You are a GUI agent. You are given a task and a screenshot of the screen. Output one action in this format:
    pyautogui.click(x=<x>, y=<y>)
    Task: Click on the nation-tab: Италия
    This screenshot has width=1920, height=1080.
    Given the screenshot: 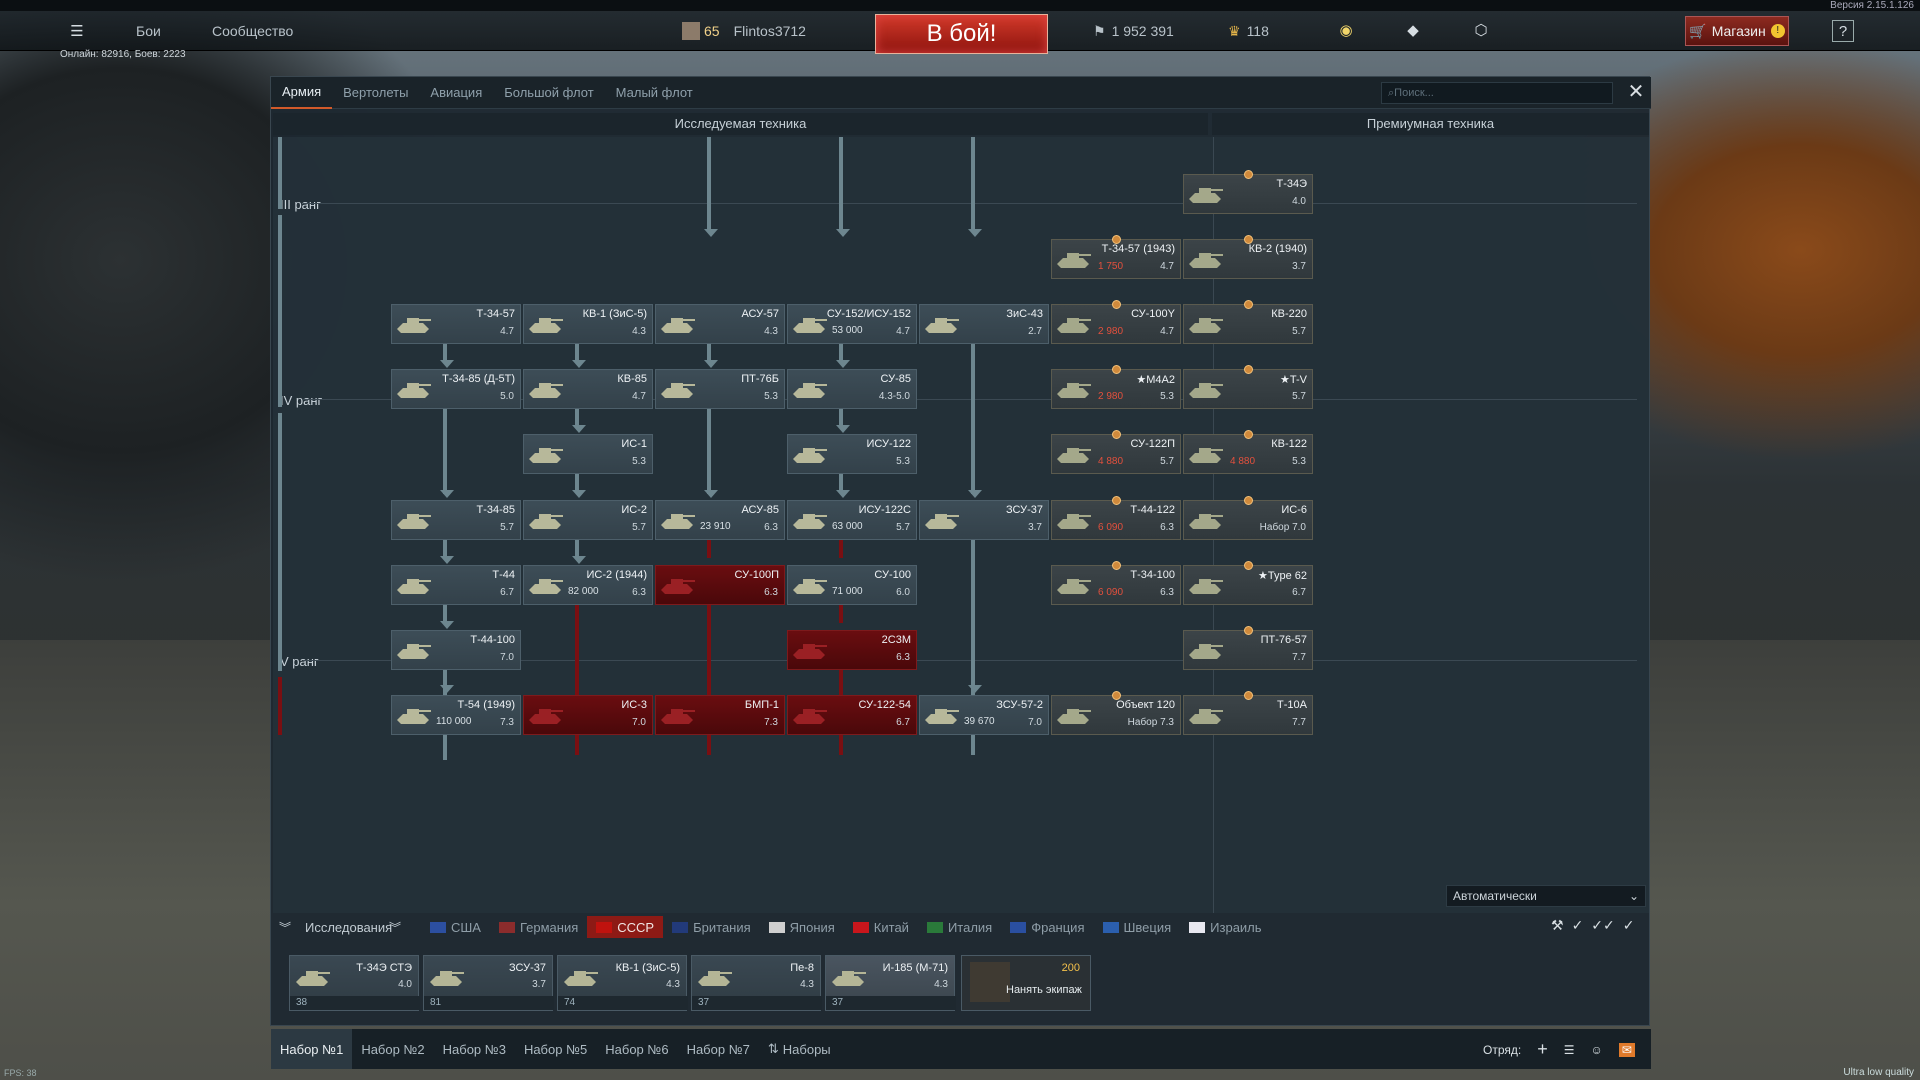 What is the action you would take?
    pyautogui.click(x=959, y=927)
    